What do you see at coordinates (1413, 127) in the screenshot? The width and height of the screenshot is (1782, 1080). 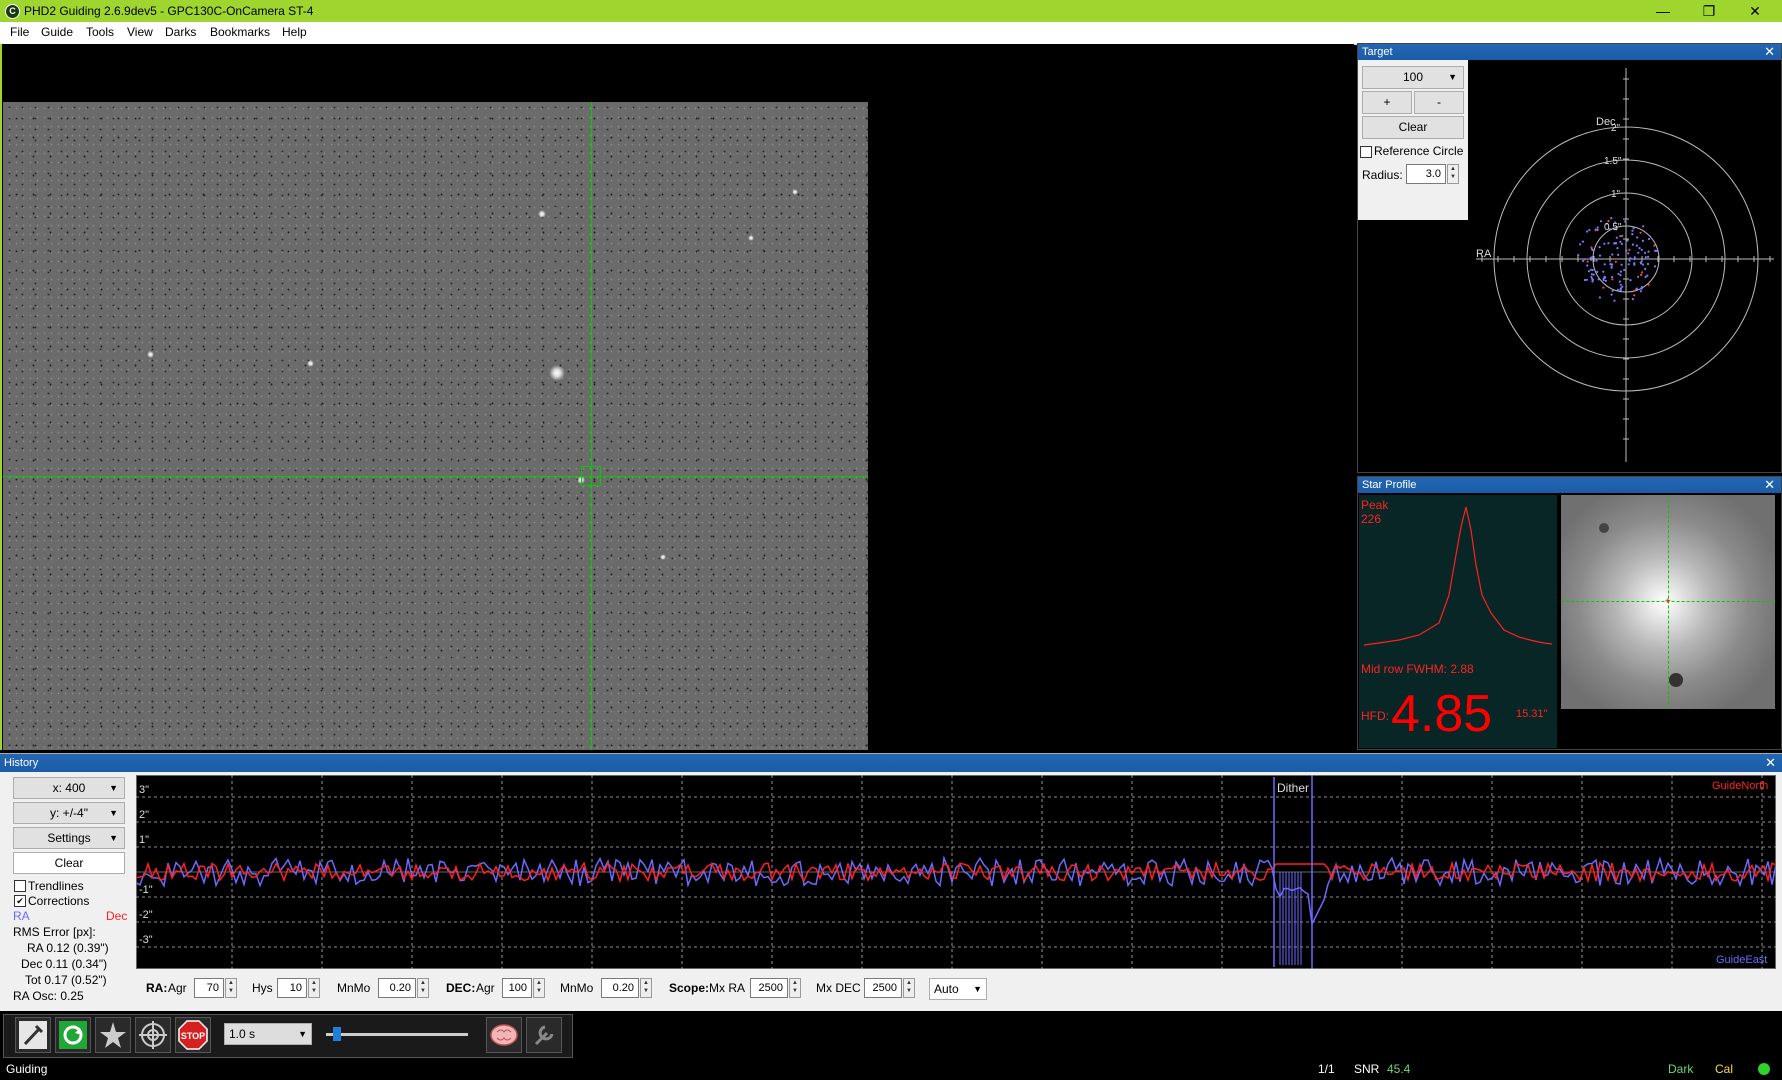 I see `target-clear-button: Clear` at bounding box center [1413, 127].